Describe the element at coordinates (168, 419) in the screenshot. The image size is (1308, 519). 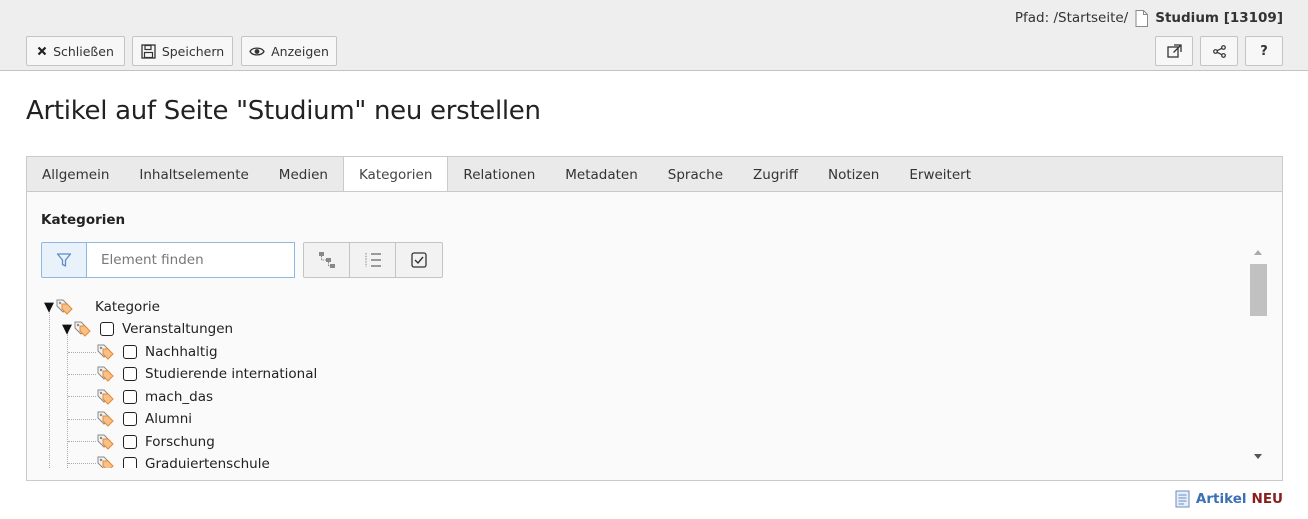
I see `tree-item-label: Alumni` at that location.